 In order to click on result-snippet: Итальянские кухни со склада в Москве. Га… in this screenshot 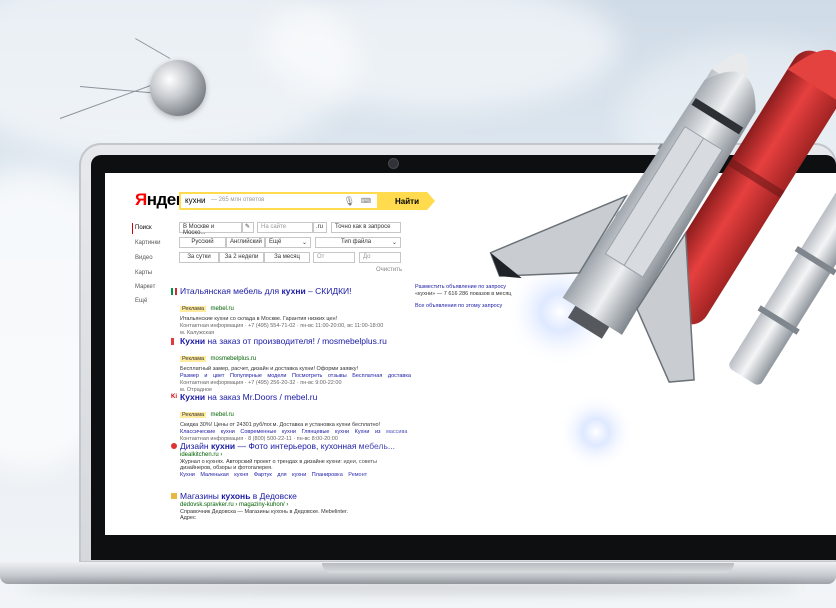, I will do `click(259, 319)`.